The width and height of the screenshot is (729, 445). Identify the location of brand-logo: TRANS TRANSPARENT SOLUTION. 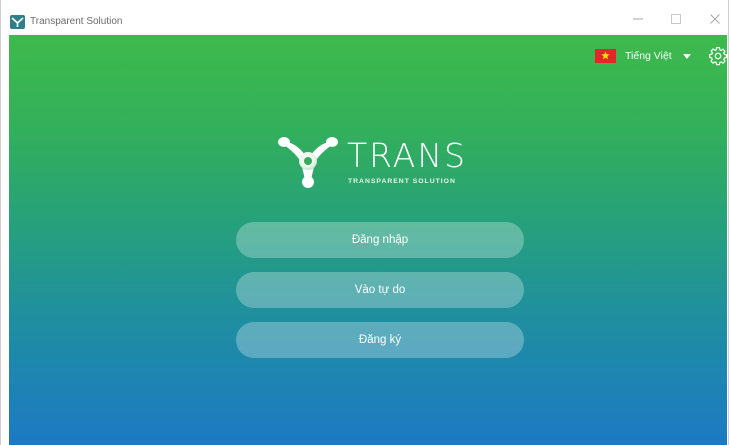
(382, 162).